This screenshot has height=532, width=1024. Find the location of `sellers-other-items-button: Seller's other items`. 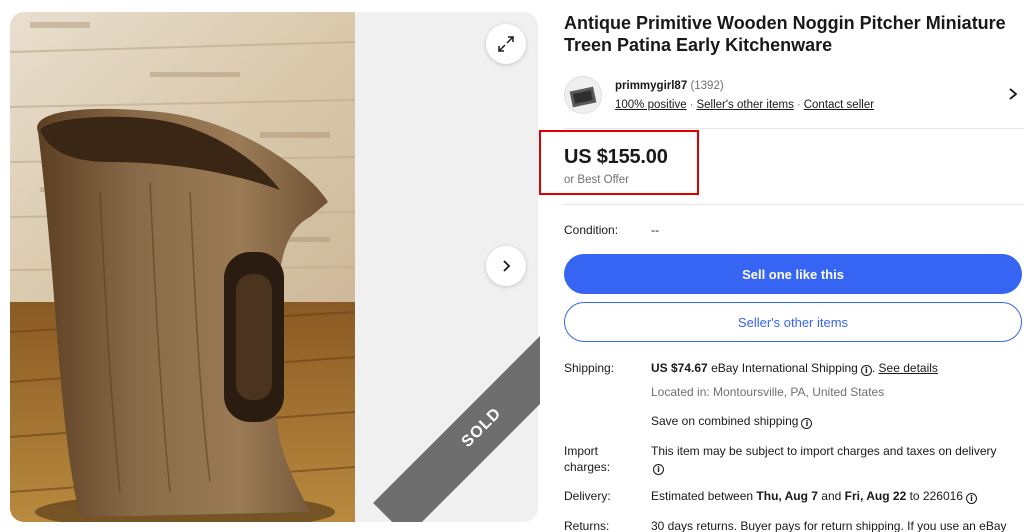

sellers-other-items-button: Seller's other items is located at coordinates (793, 322).